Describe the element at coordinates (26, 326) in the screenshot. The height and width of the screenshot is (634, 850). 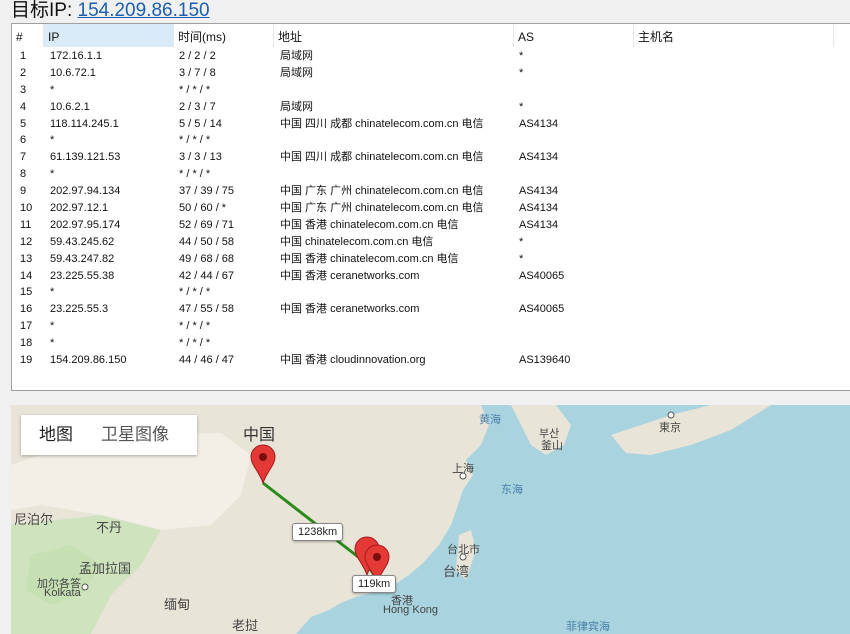
I see `hop-index: 17` at that location.